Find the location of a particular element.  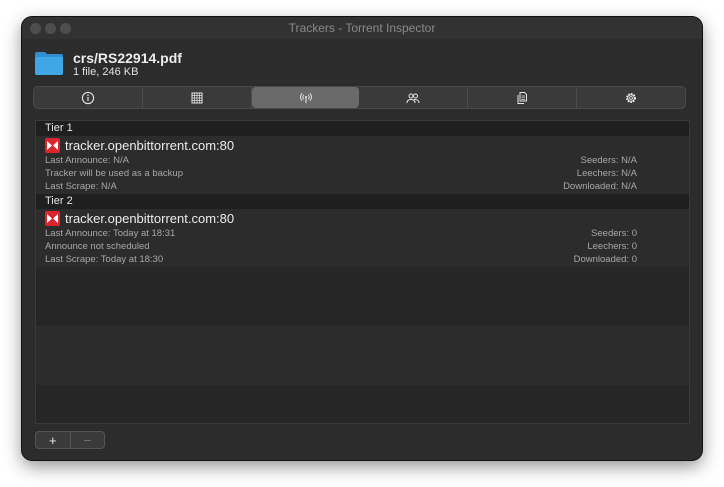

title-bar: Trackers - Torrent Inspector is located at coordinates (362, 28).